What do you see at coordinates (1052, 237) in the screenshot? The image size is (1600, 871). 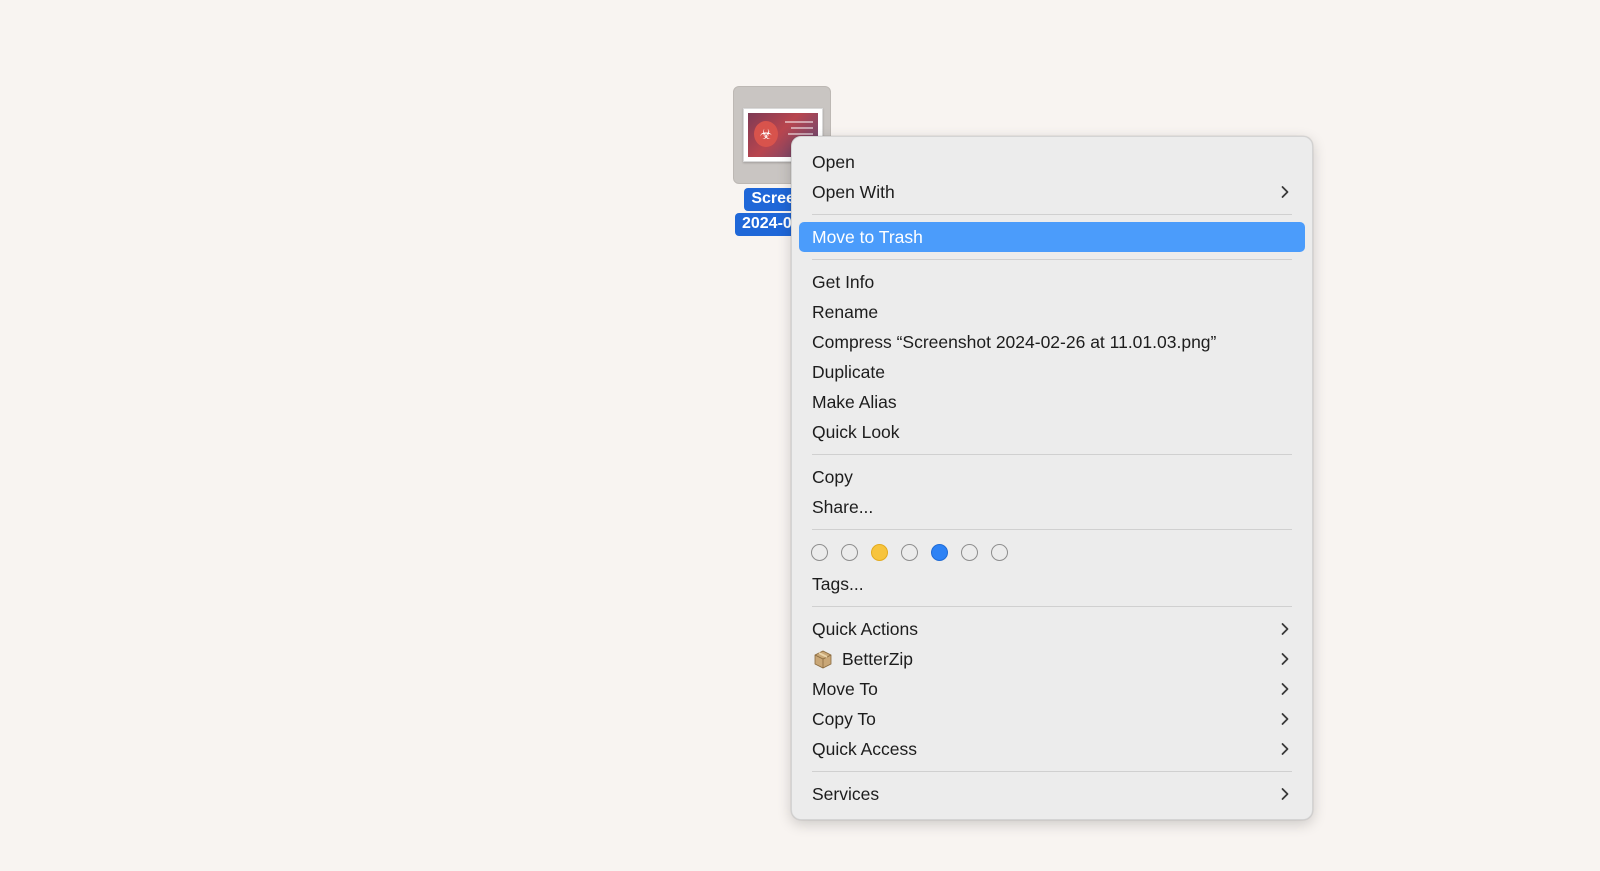 I see `menu-item-move-to-trash: Move to Trash` at bounding box center [1052, 237].